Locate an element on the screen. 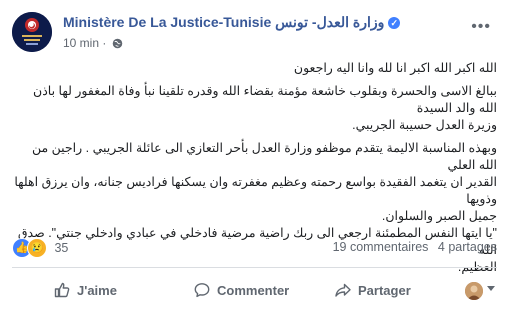  chevron-down-icon is located at coordinates (491, 288).